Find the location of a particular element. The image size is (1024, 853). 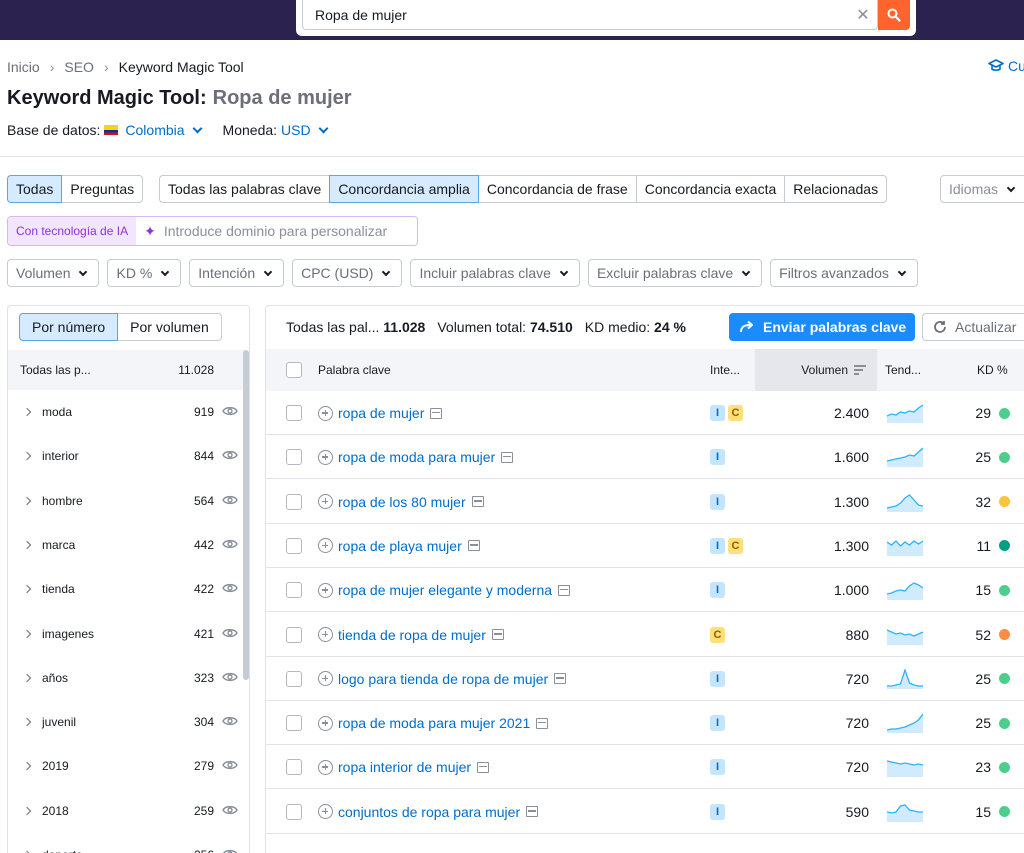

filter-include-keywords: Incluir palabras clave is located at coordinates (495, 273).